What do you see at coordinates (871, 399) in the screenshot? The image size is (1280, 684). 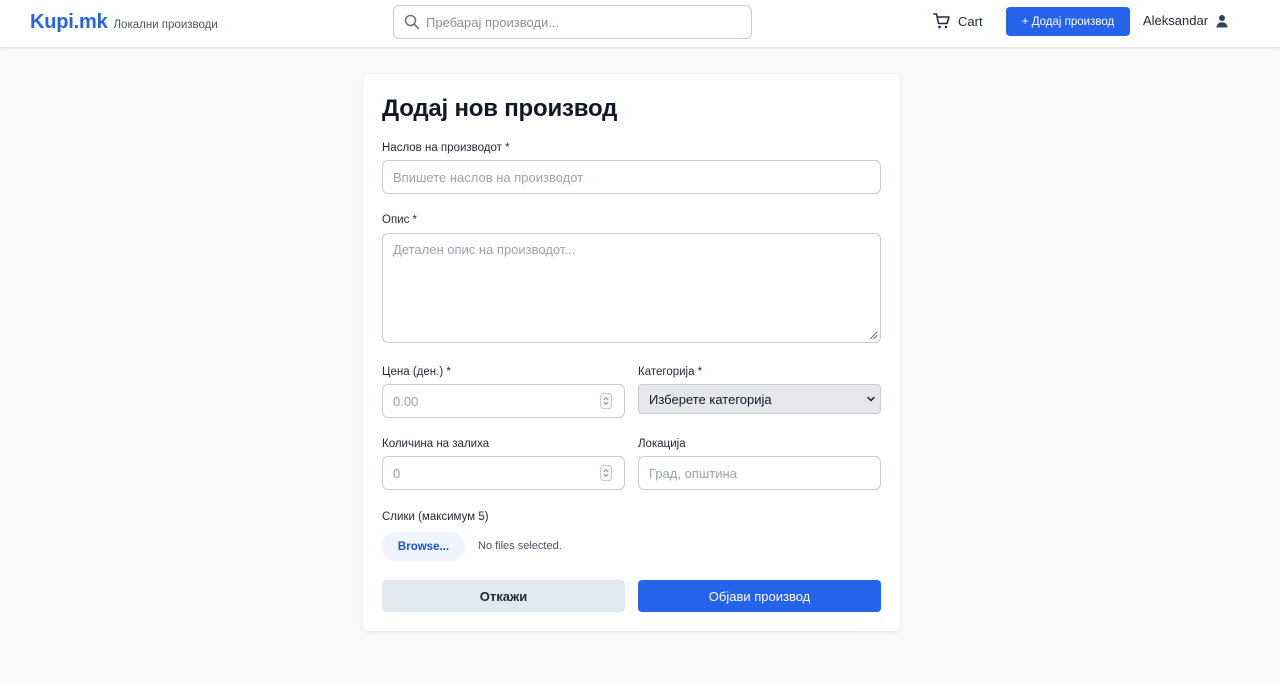 I see `chevron-down-icon` at bounding box center [871, 399].